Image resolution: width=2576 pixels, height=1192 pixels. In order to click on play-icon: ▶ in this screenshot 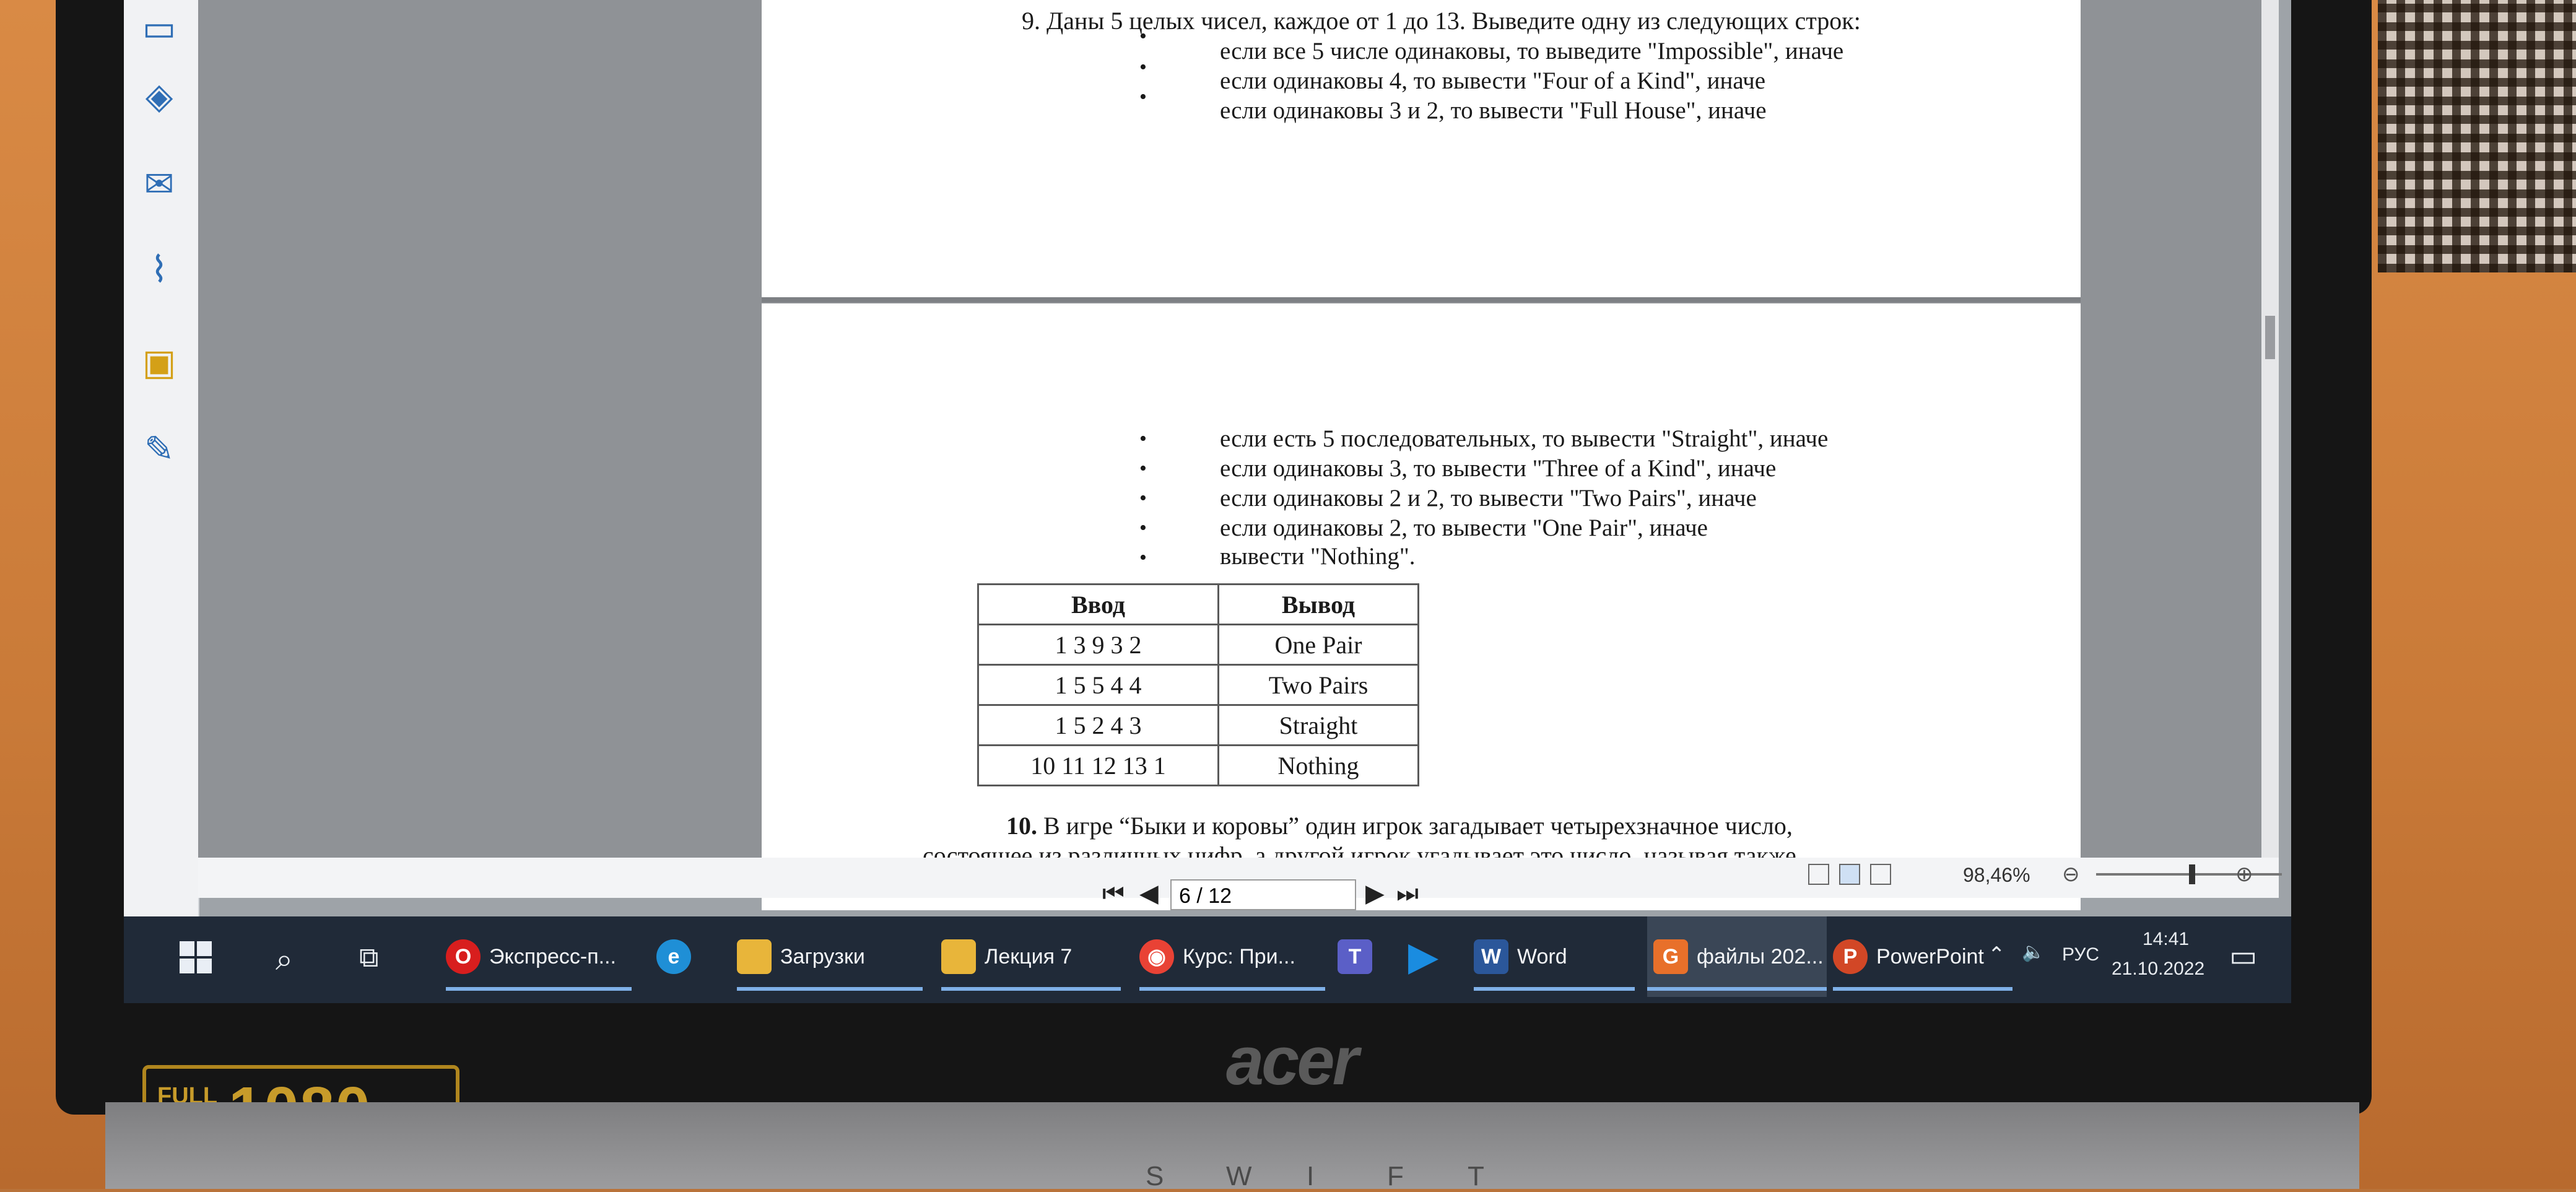, I will do `click(1423, 956)`.